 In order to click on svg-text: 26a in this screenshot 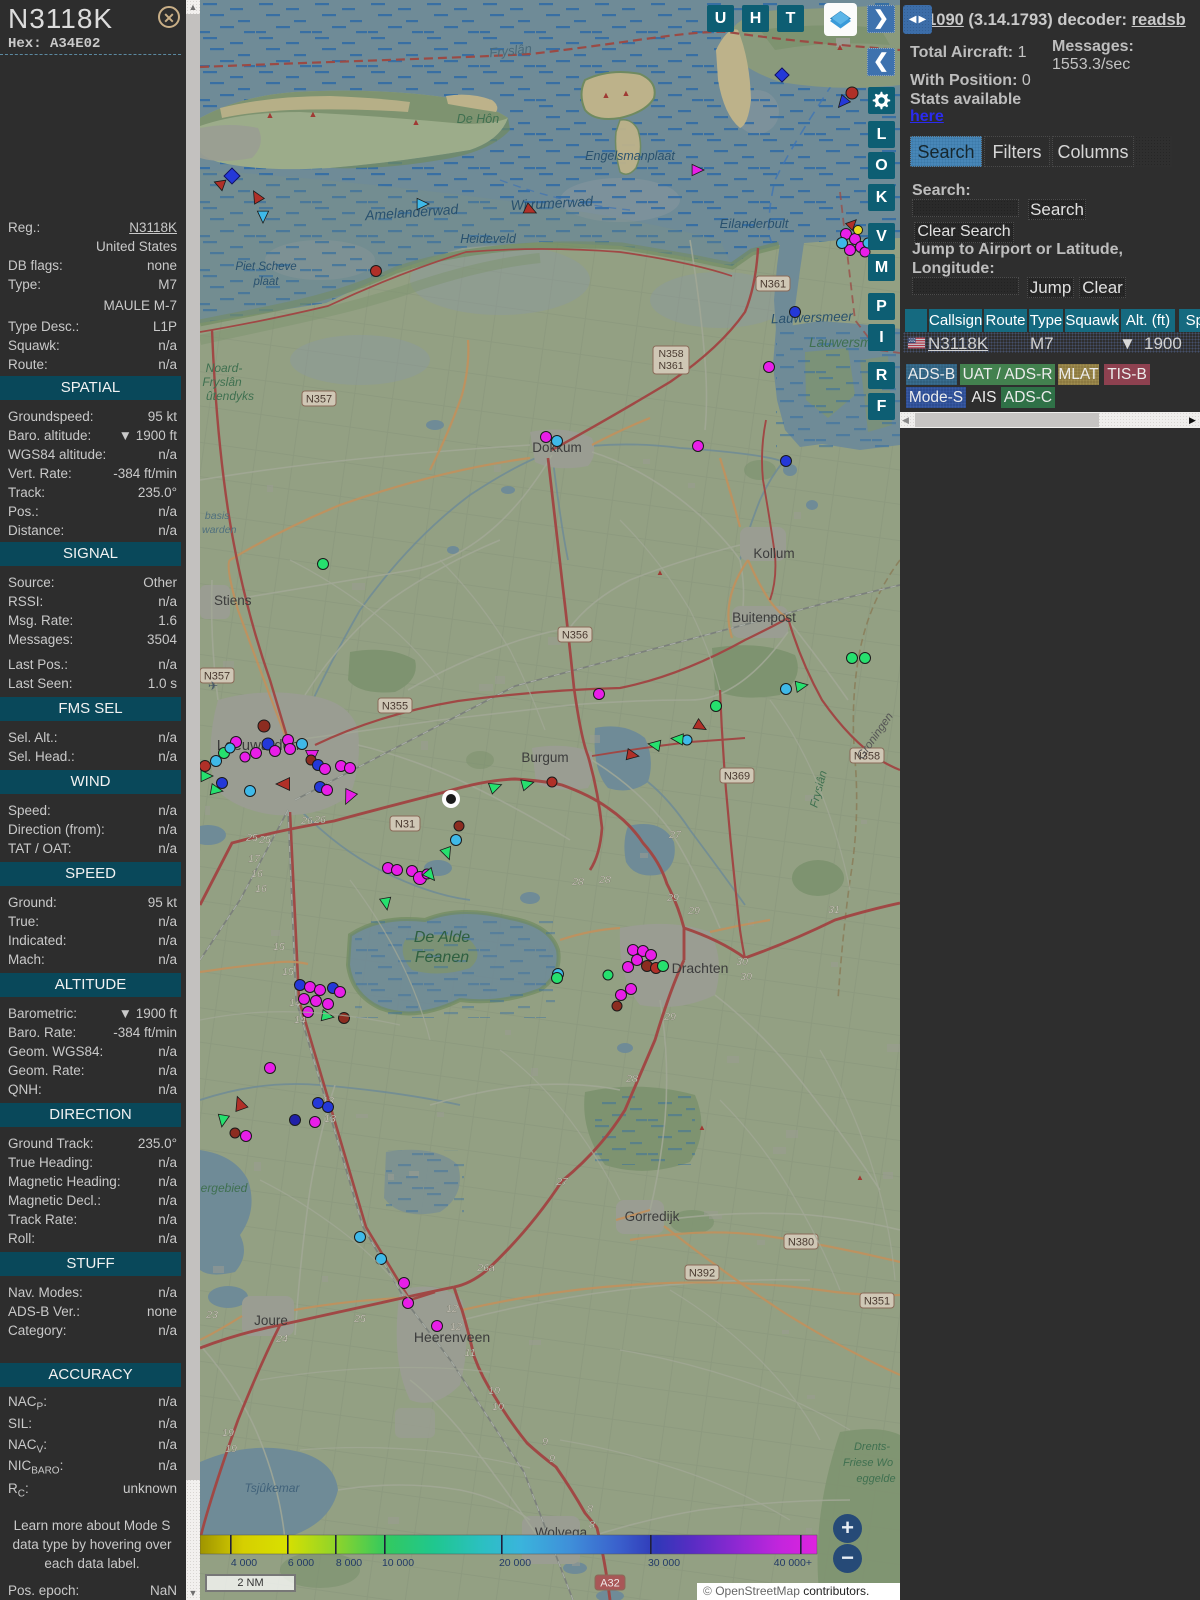, I will do `click(485, 1268)`.